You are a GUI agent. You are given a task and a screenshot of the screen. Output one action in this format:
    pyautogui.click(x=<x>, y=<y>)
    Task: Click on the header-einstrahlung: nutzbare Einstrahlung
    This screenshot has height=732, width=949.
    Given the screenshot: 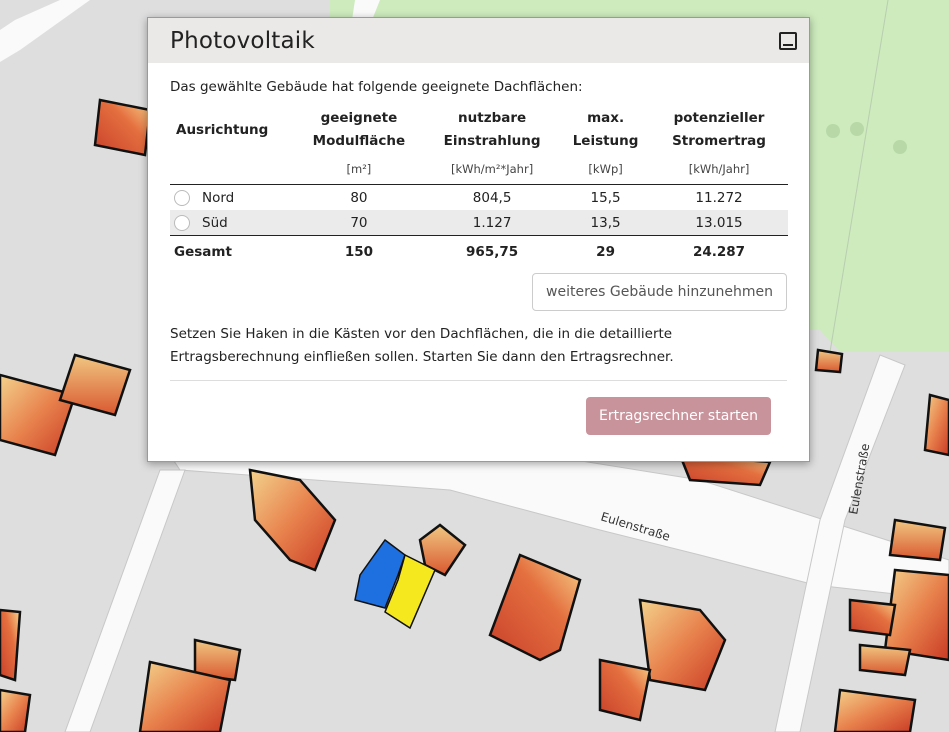 What is the action you would take?
    pyautogui.click(x=492, y=129)
    